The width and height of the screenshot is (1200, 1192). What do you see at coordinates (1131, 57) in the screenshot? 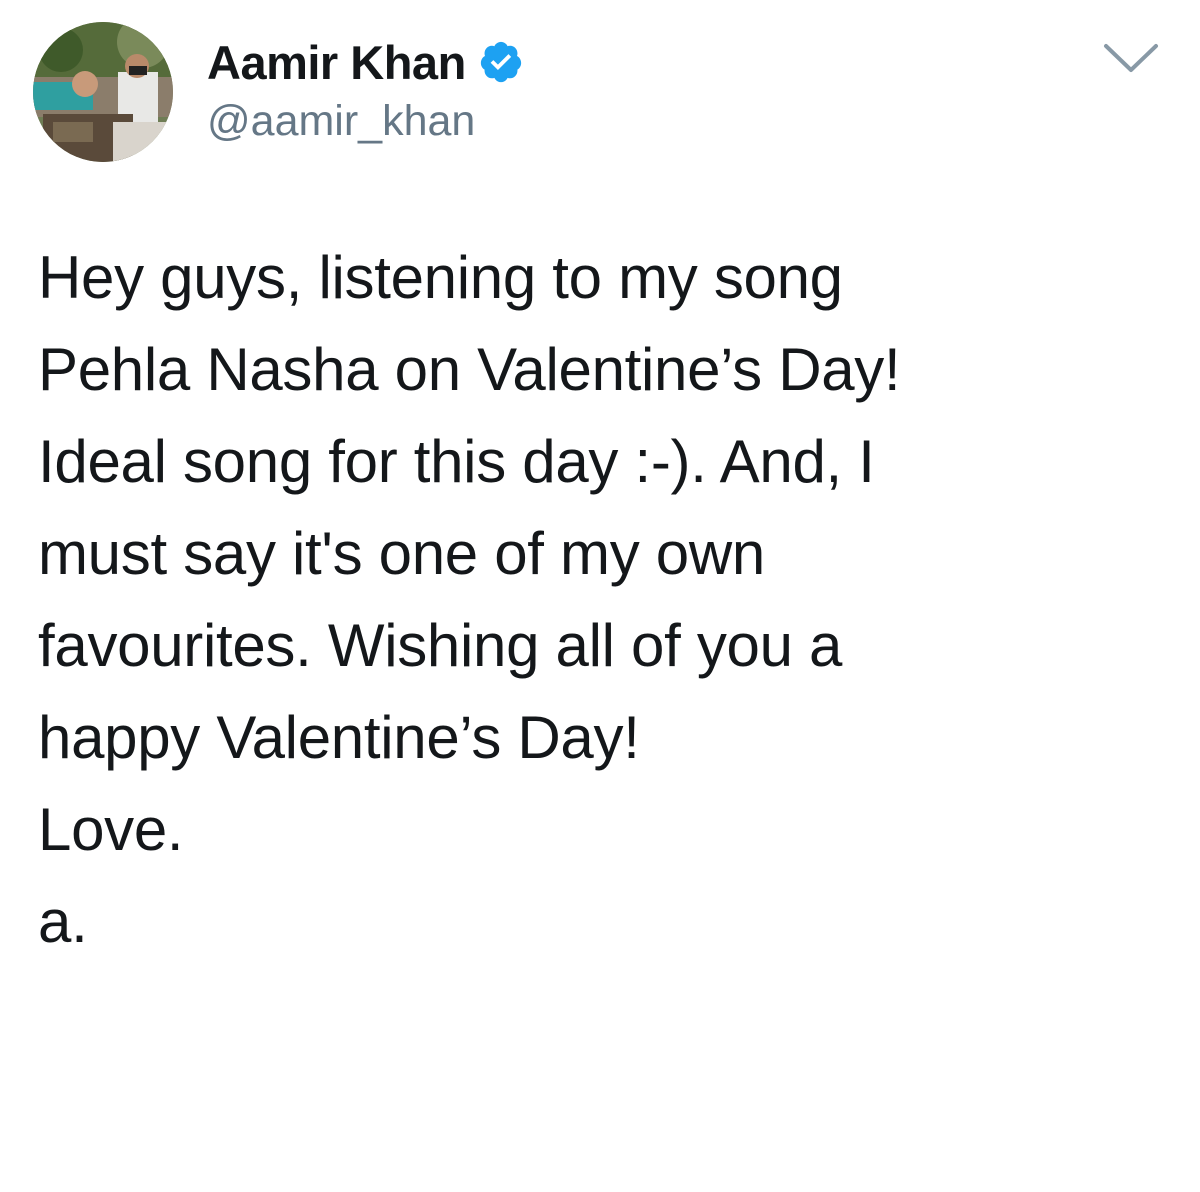
I see `chevron-down-icon` at bounding box center [1131, 57].